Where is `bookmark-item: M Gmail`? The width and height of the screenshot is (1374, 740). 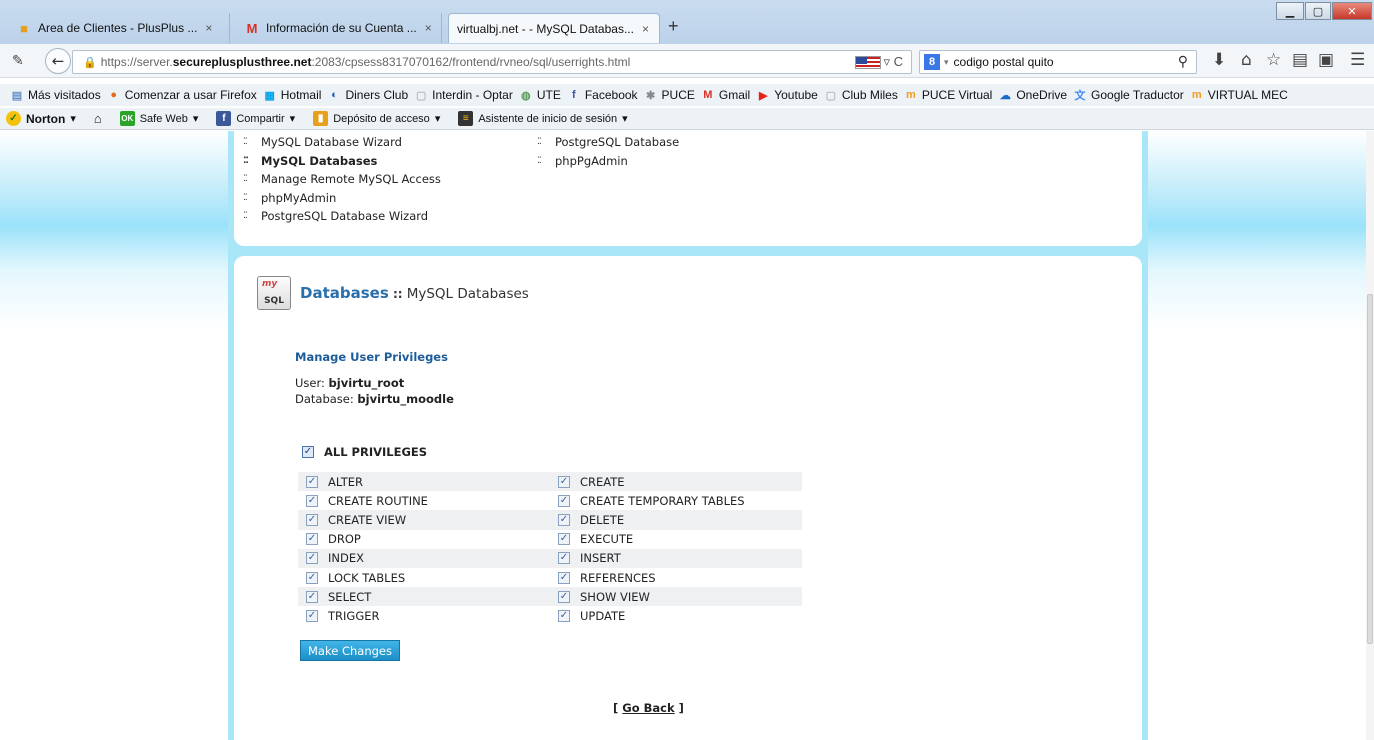
bookmark-item: M Gmail is located at coordinates (725, 95).